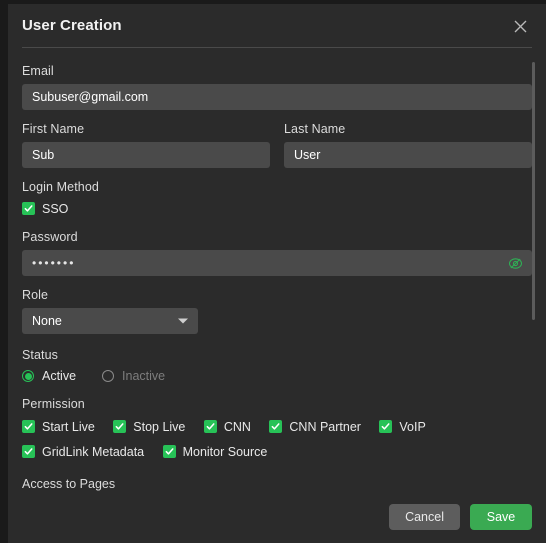 Image resolution: width=546 pixels, height=543 pixels. Describe the element at coordinates (40, 355) in the screenshot. I see `status-label: Status` at that location.